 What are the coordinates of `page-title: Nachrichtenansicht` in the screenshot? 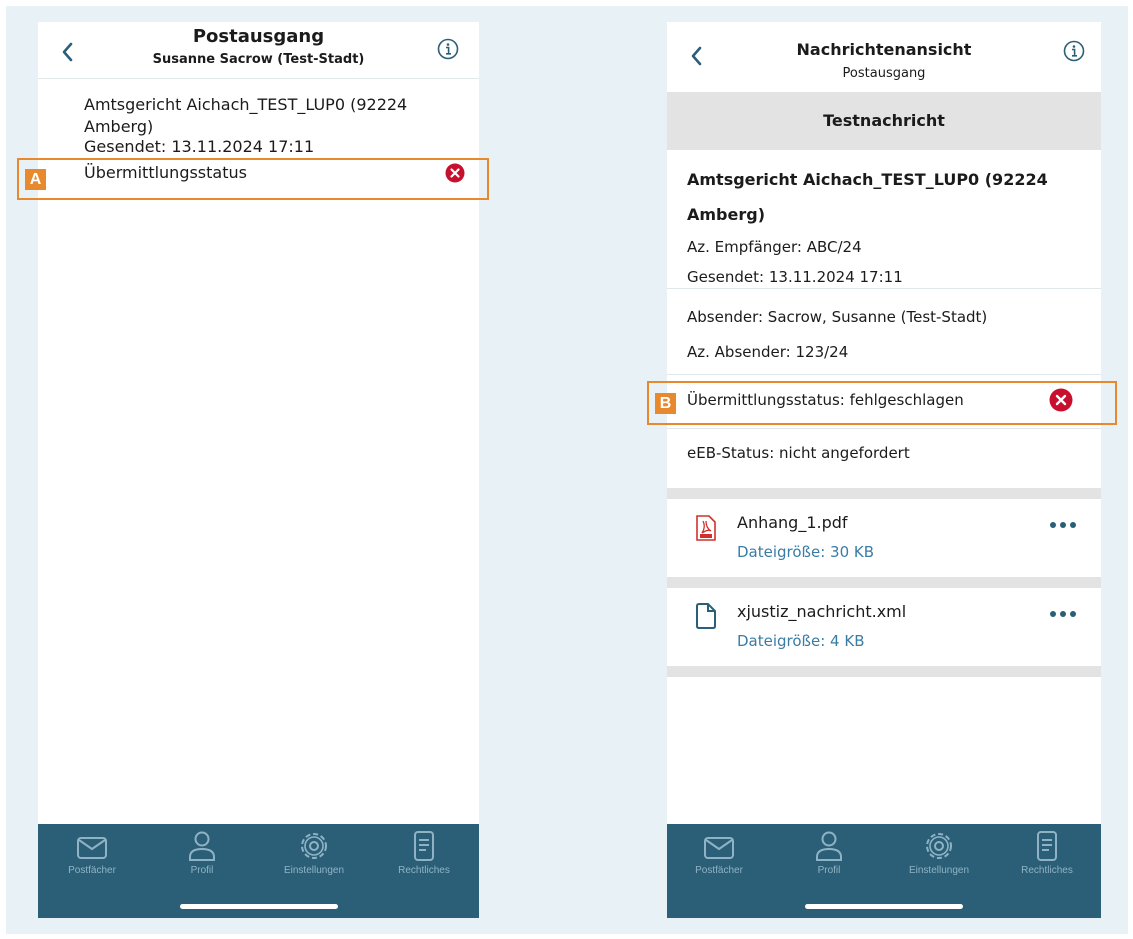 It's located at (884, 49).